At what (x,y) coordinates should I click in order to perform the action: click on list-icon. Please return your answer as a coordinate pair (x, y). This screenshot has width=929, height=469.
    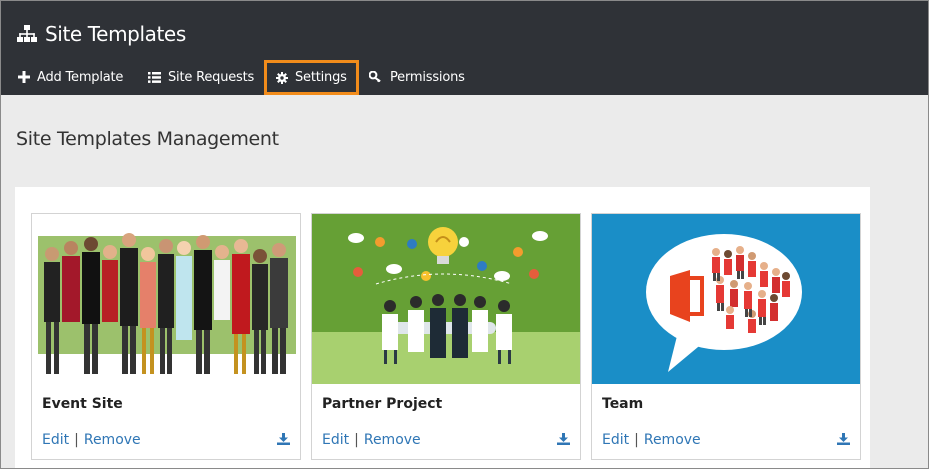
    Looking at the image, I should click on (154, 77).